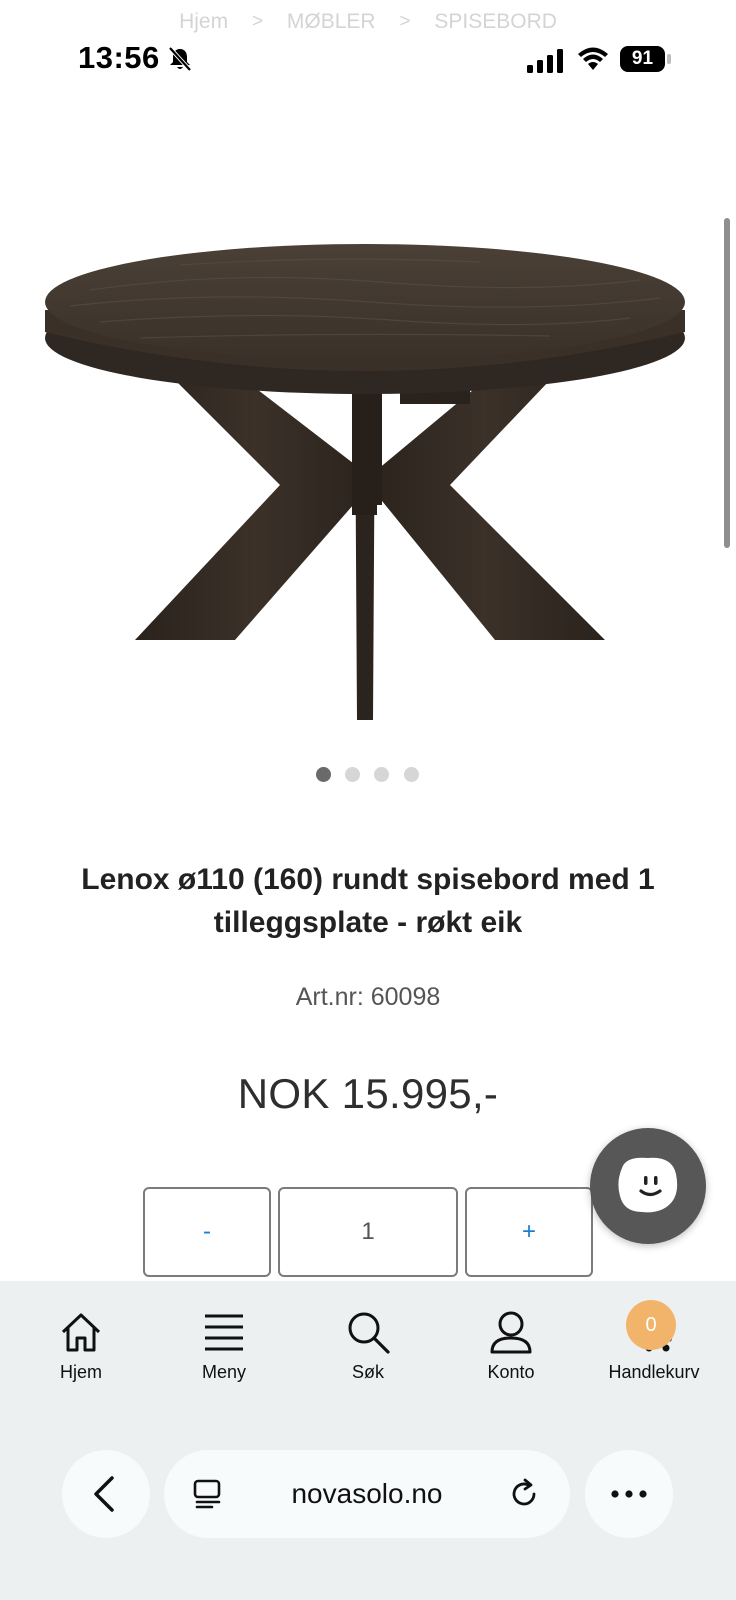  I want to click on chat-smiley-icon, so click(648, 1185).